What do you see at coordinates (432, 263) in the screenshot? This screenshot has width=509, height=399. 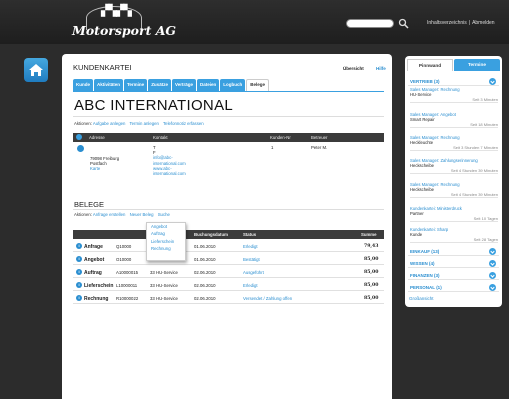 I see `section-count: (4)` at bounding box center [432, 263].